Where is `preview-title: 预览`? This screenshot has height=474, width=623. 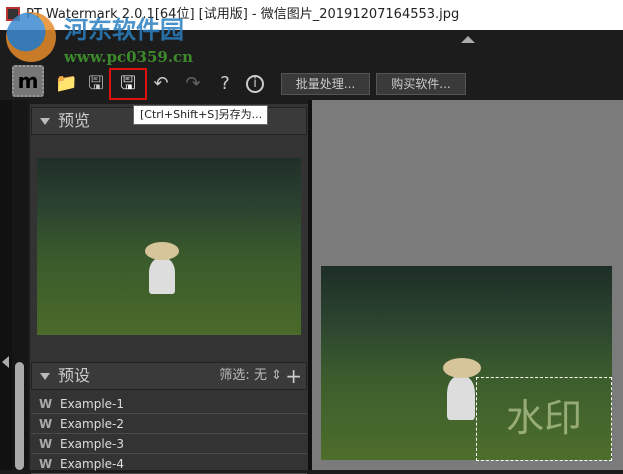
preview-title: 预览 is located at coordinates (74, 120).